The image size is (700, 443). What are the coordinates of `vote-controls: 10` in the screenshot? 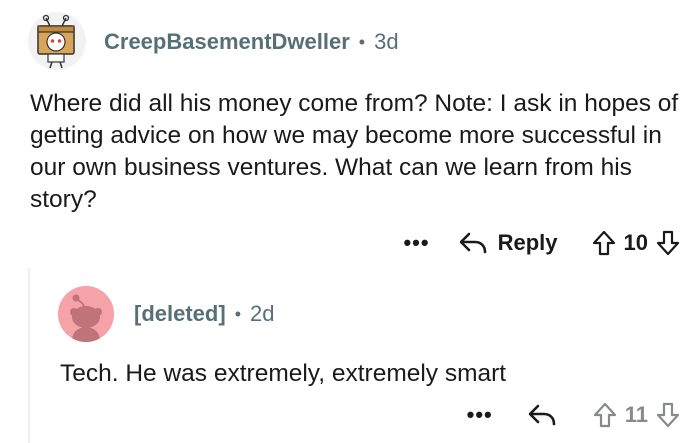 It's located at (636, 243).